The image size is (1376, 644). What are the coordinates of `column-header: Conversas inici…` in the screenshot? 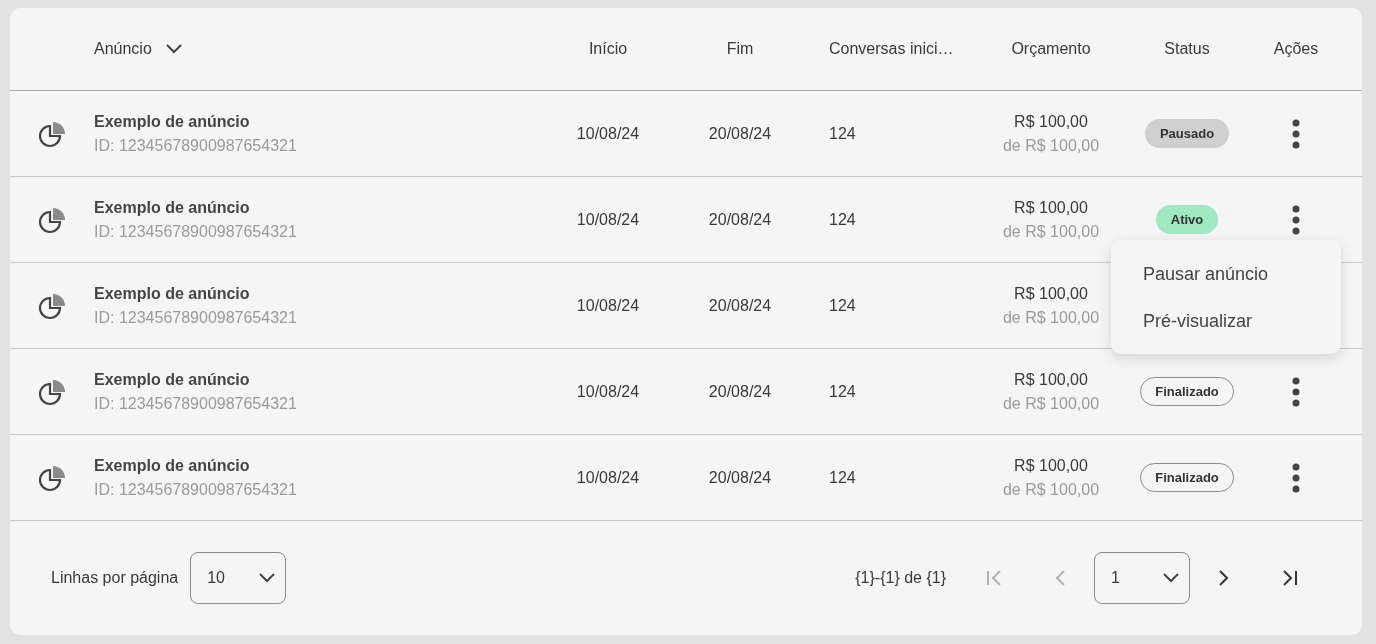 It's located at (891, 49).